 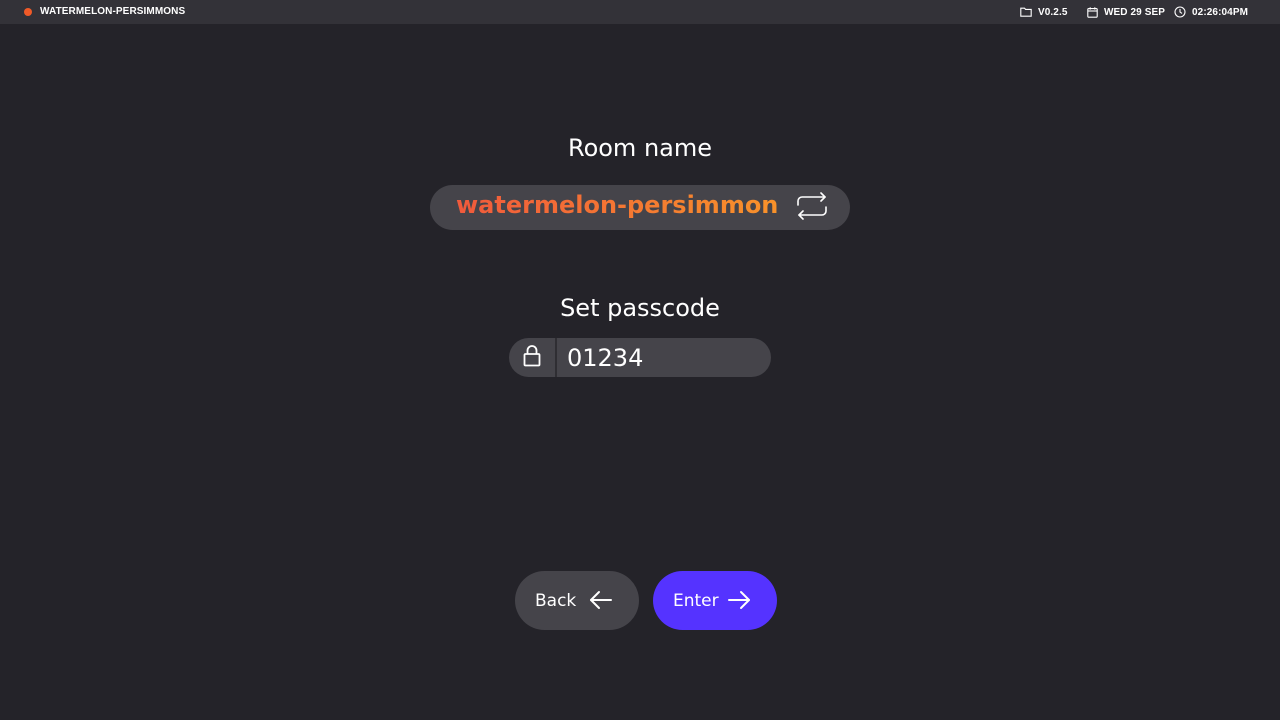 I want to click on passcode-field, so click(x=640, y=357).